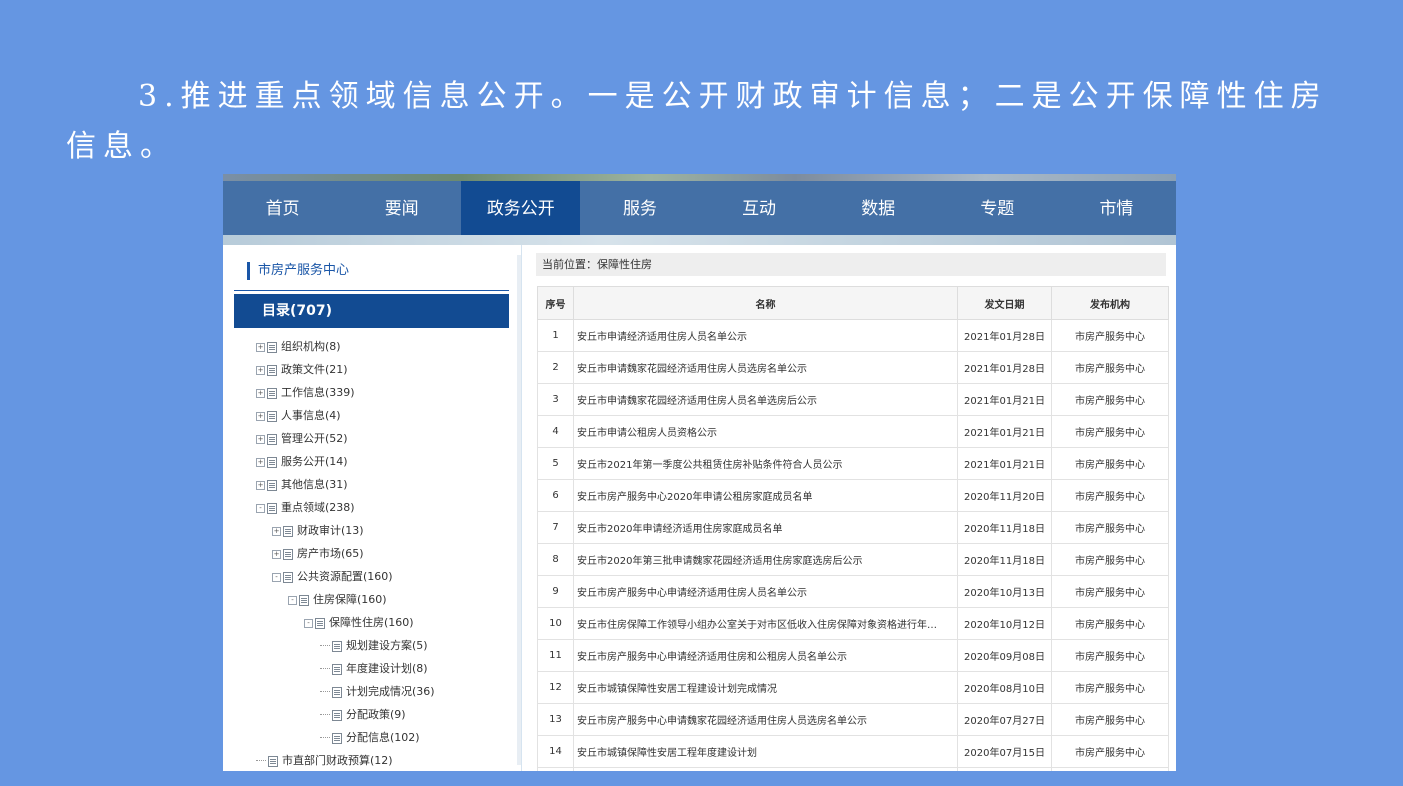 The height and width of the screenshot is (786, 1403). What do you see at coordinates (298, 347) in the screenshot?
I see `tree-item: + 组织机构(8)` at bounding box center [298, 347].